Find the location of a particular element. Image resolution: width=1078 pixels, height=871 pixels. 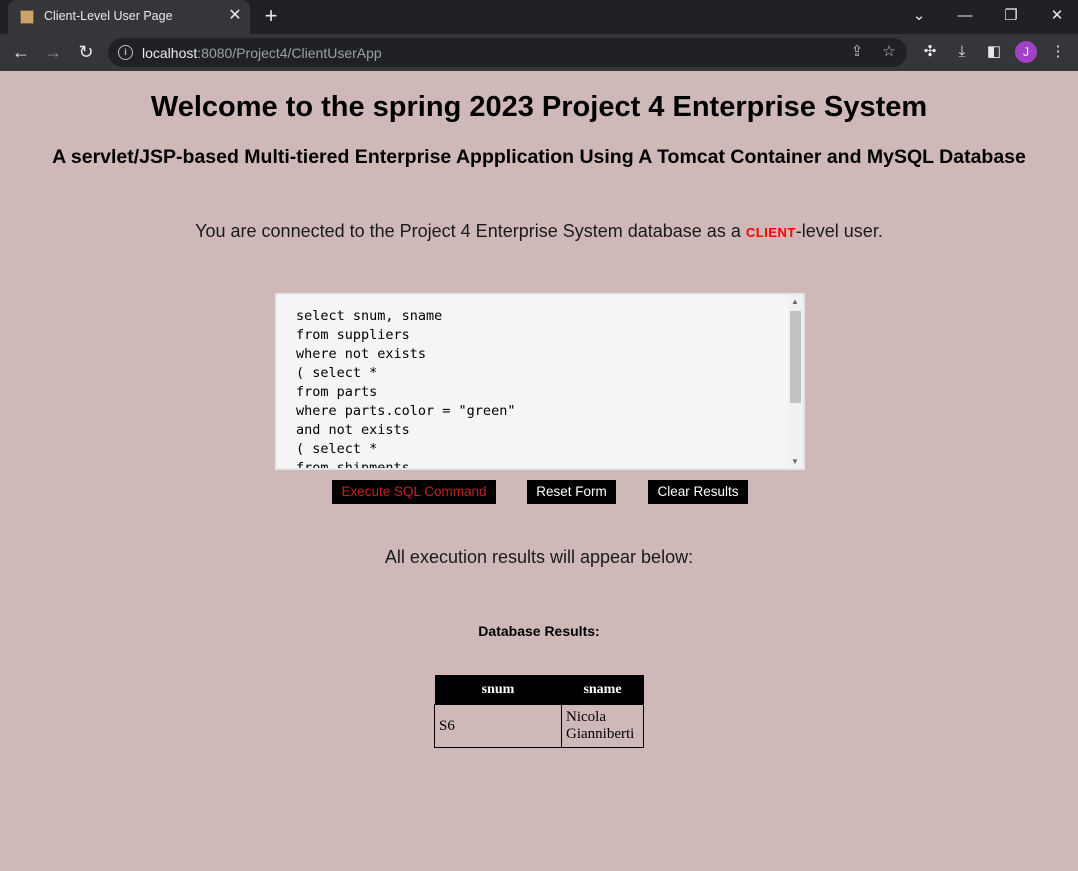

clear-results-button: Clear Results is located at coordinates (698, 492).